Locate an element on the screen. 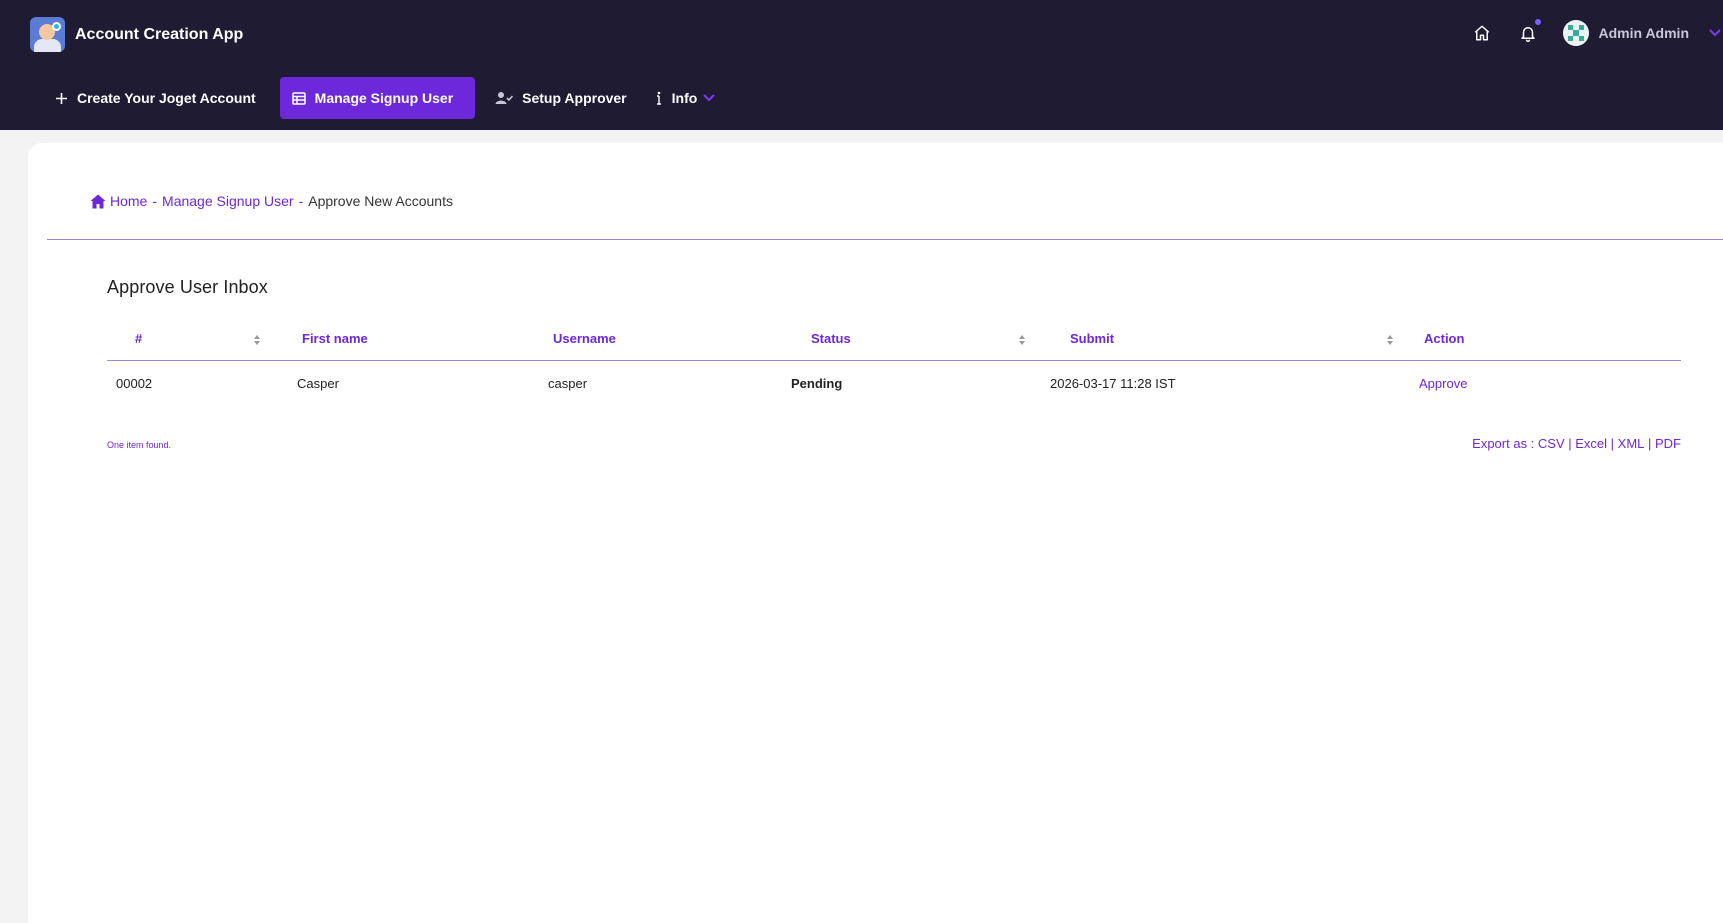  divider is located at coordinates (885, 239).